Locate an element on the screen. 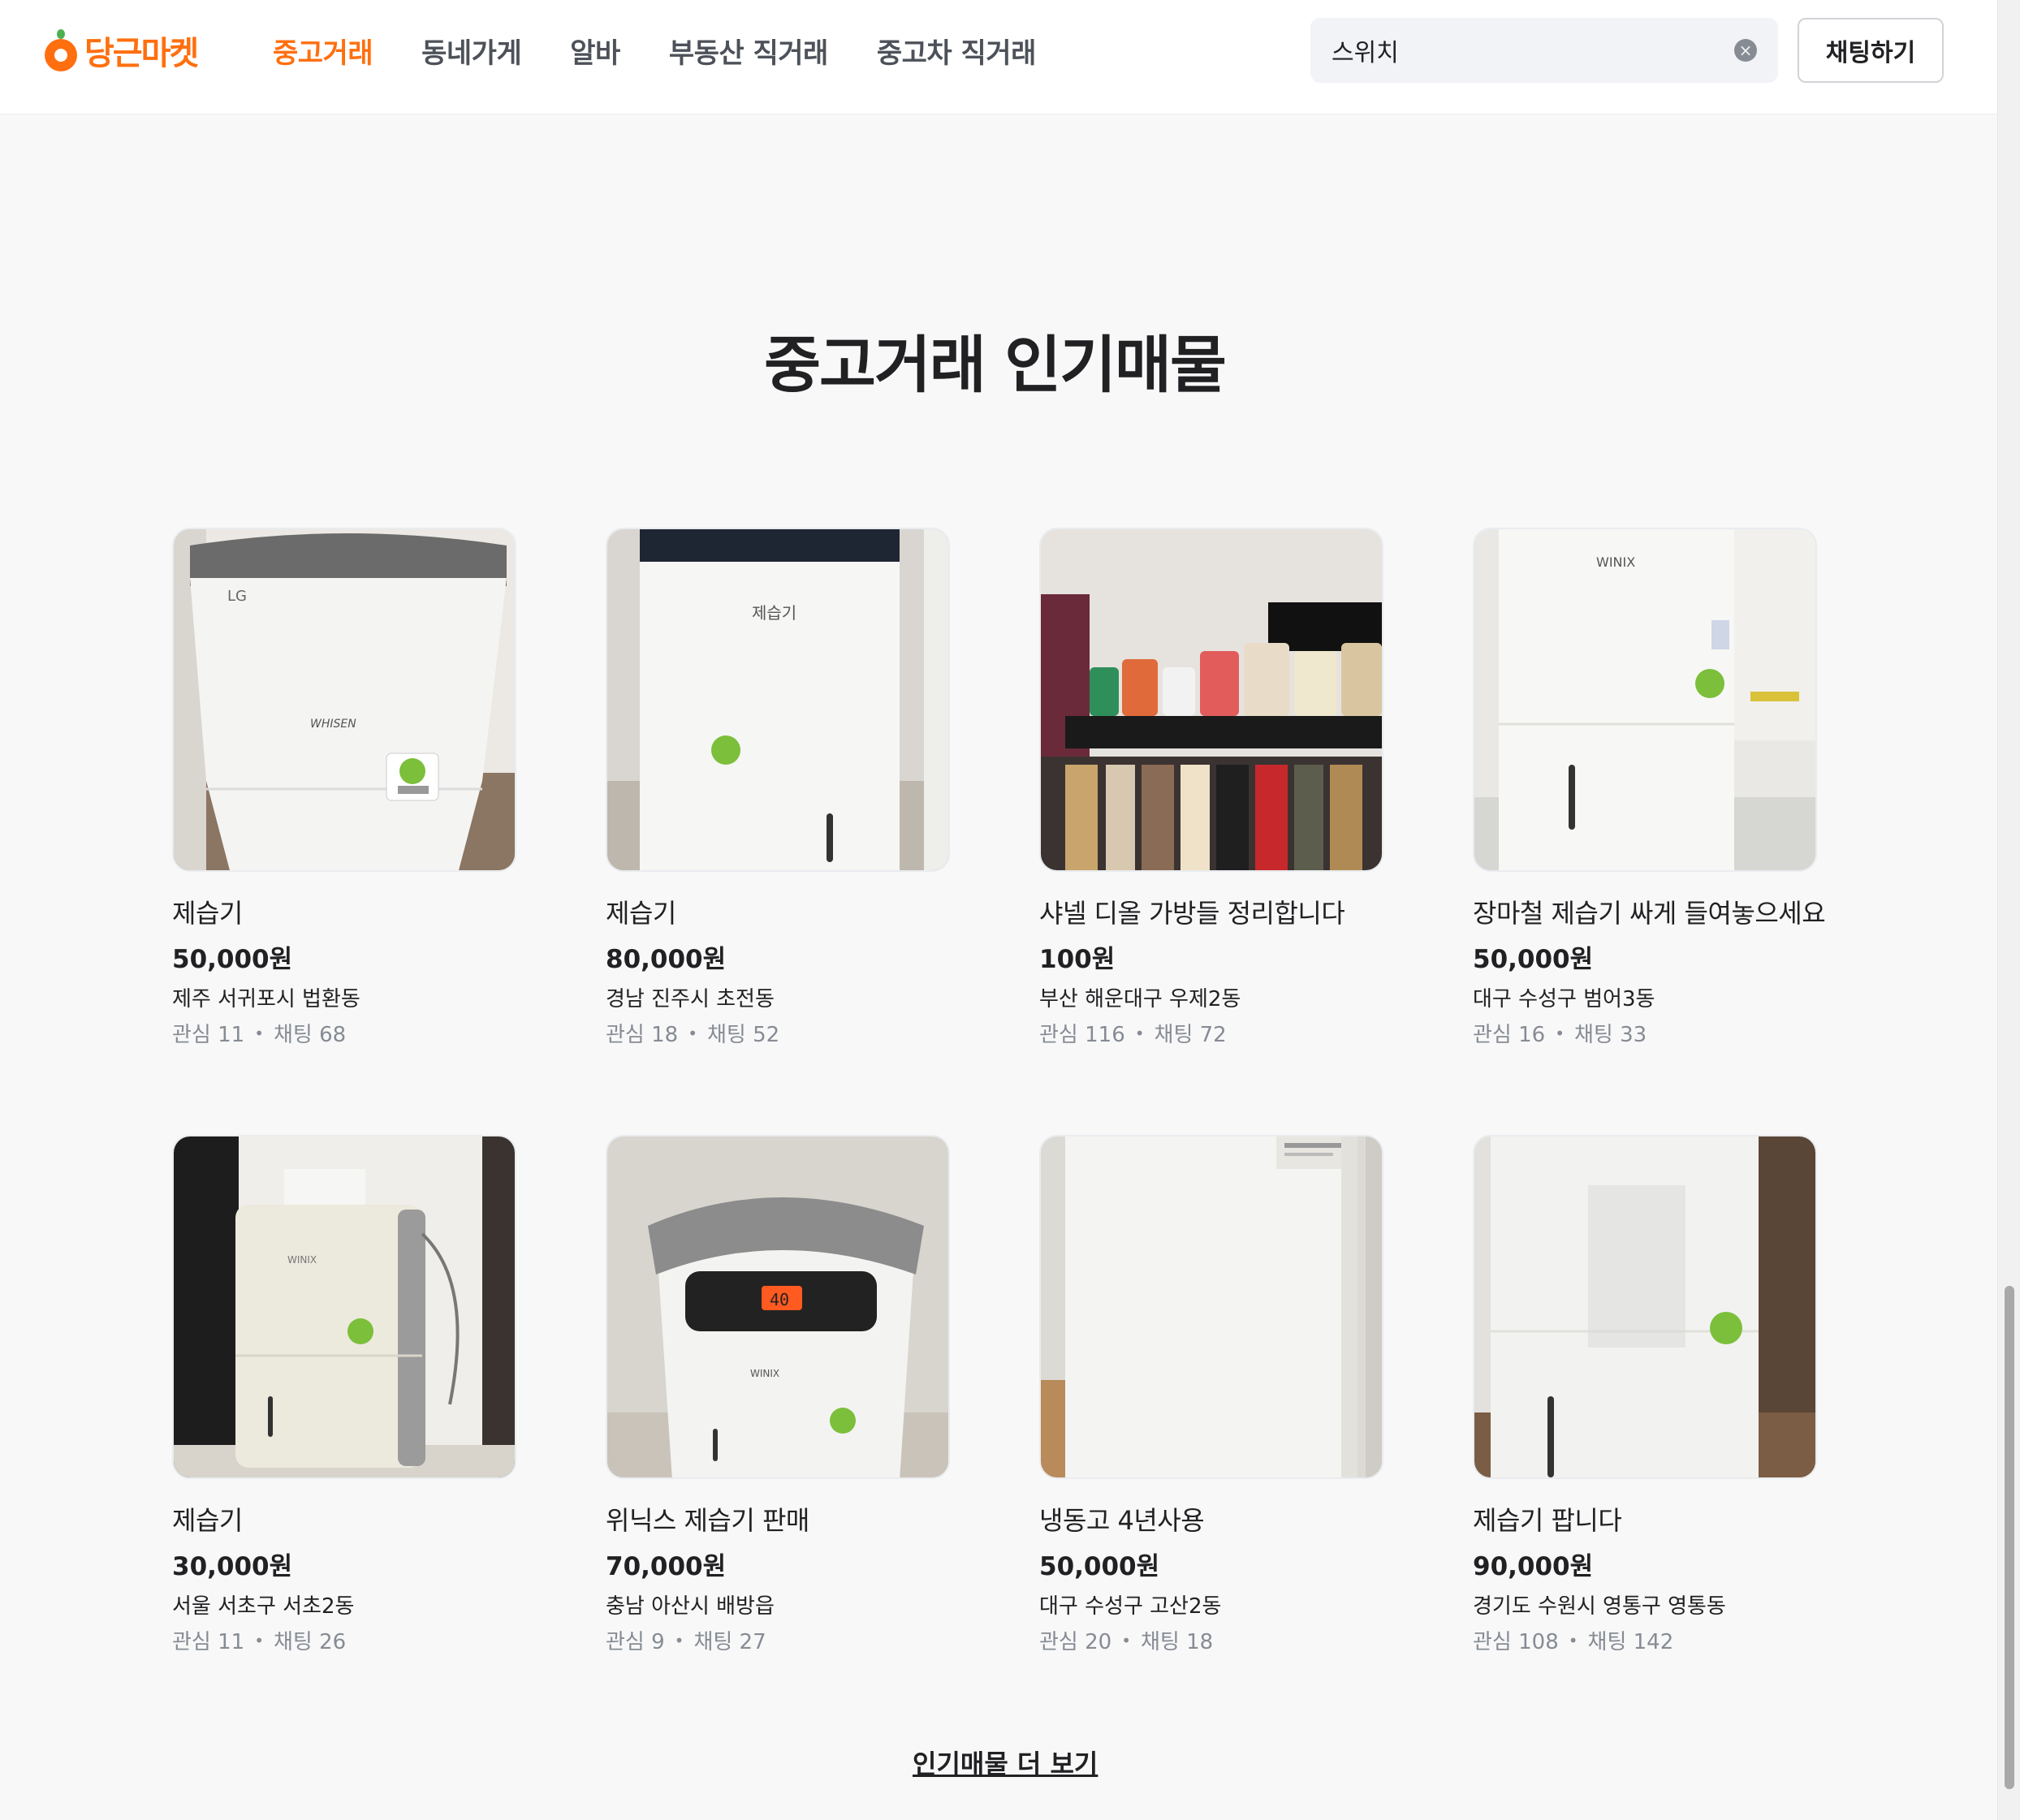 Image resolution: width=2020 pixels, height=1820 pixels. product-counts: 관심 11 • 채팅 26 is located at coordinates (259, 1640).